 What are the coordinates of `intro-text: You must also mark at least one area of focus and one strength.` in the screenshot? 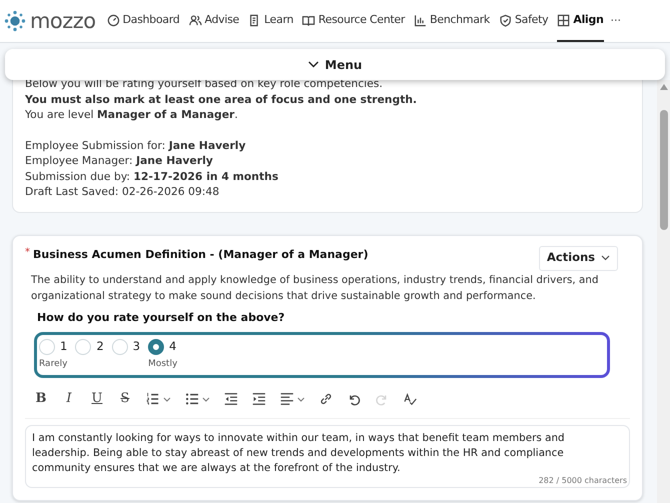 It's located at (221, 99).